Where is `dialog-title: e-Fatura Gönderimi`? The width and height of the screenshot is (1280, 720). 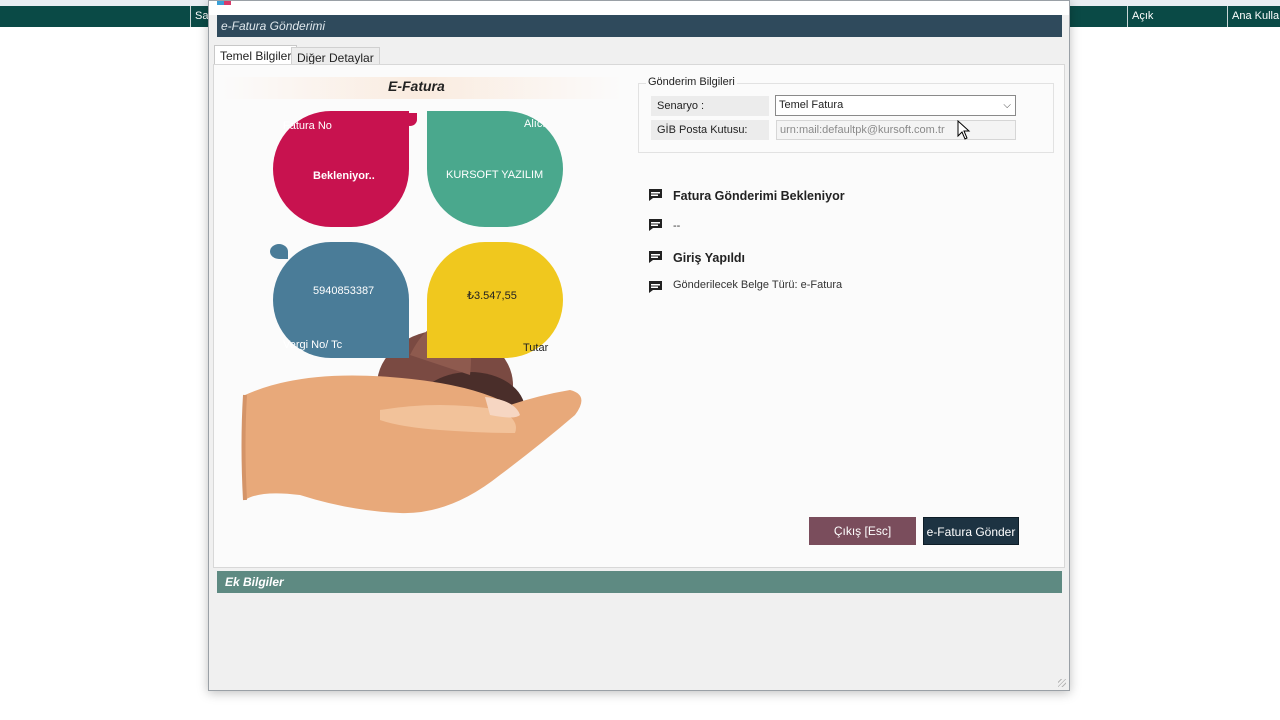 dialog-title: e-Fatura Gönderimi is located at coordinates (639, 26).